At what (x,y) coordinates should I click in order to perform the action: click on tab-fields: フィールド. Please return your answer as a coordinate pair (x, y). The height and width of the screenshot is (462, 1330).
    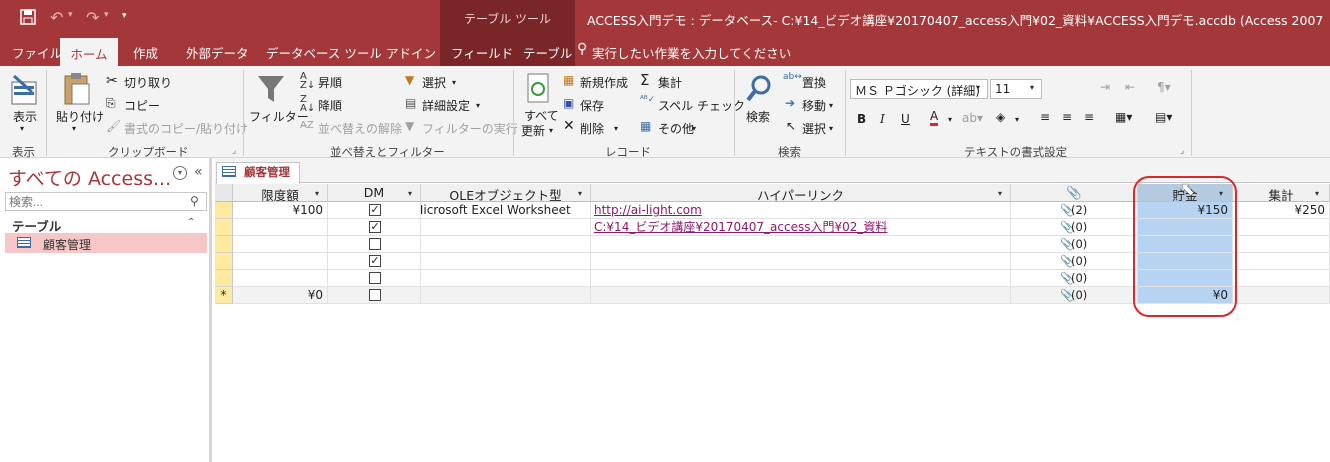
    Looking at the image, I should click on (482, 52).